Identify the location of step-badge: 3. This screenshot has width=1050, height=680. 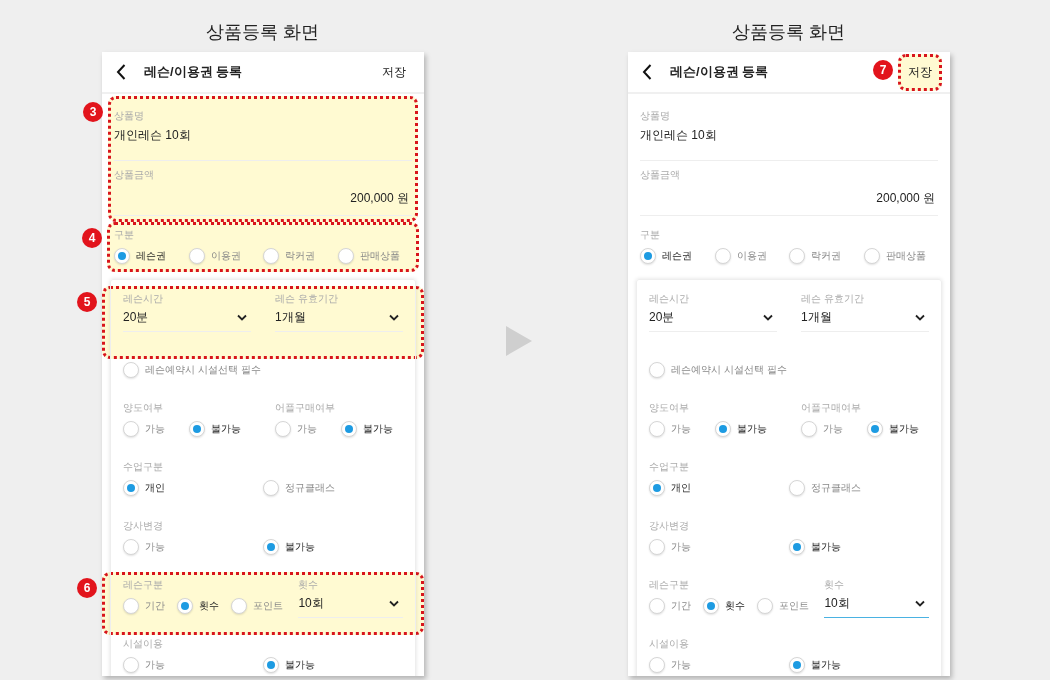
(93, 112).